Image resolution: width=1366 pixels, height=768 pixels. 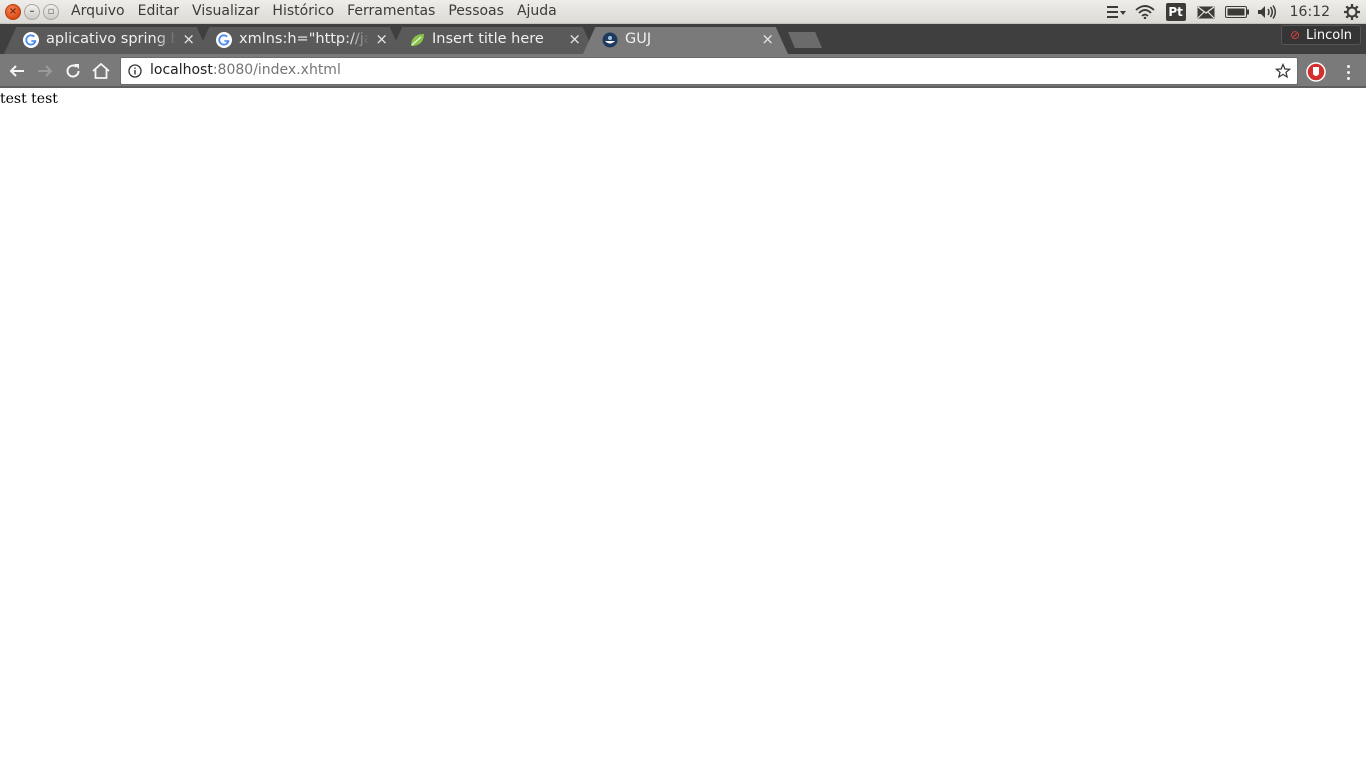 I want to click on tab-title: aplicativo spring boot, so click(x=111, y=39).